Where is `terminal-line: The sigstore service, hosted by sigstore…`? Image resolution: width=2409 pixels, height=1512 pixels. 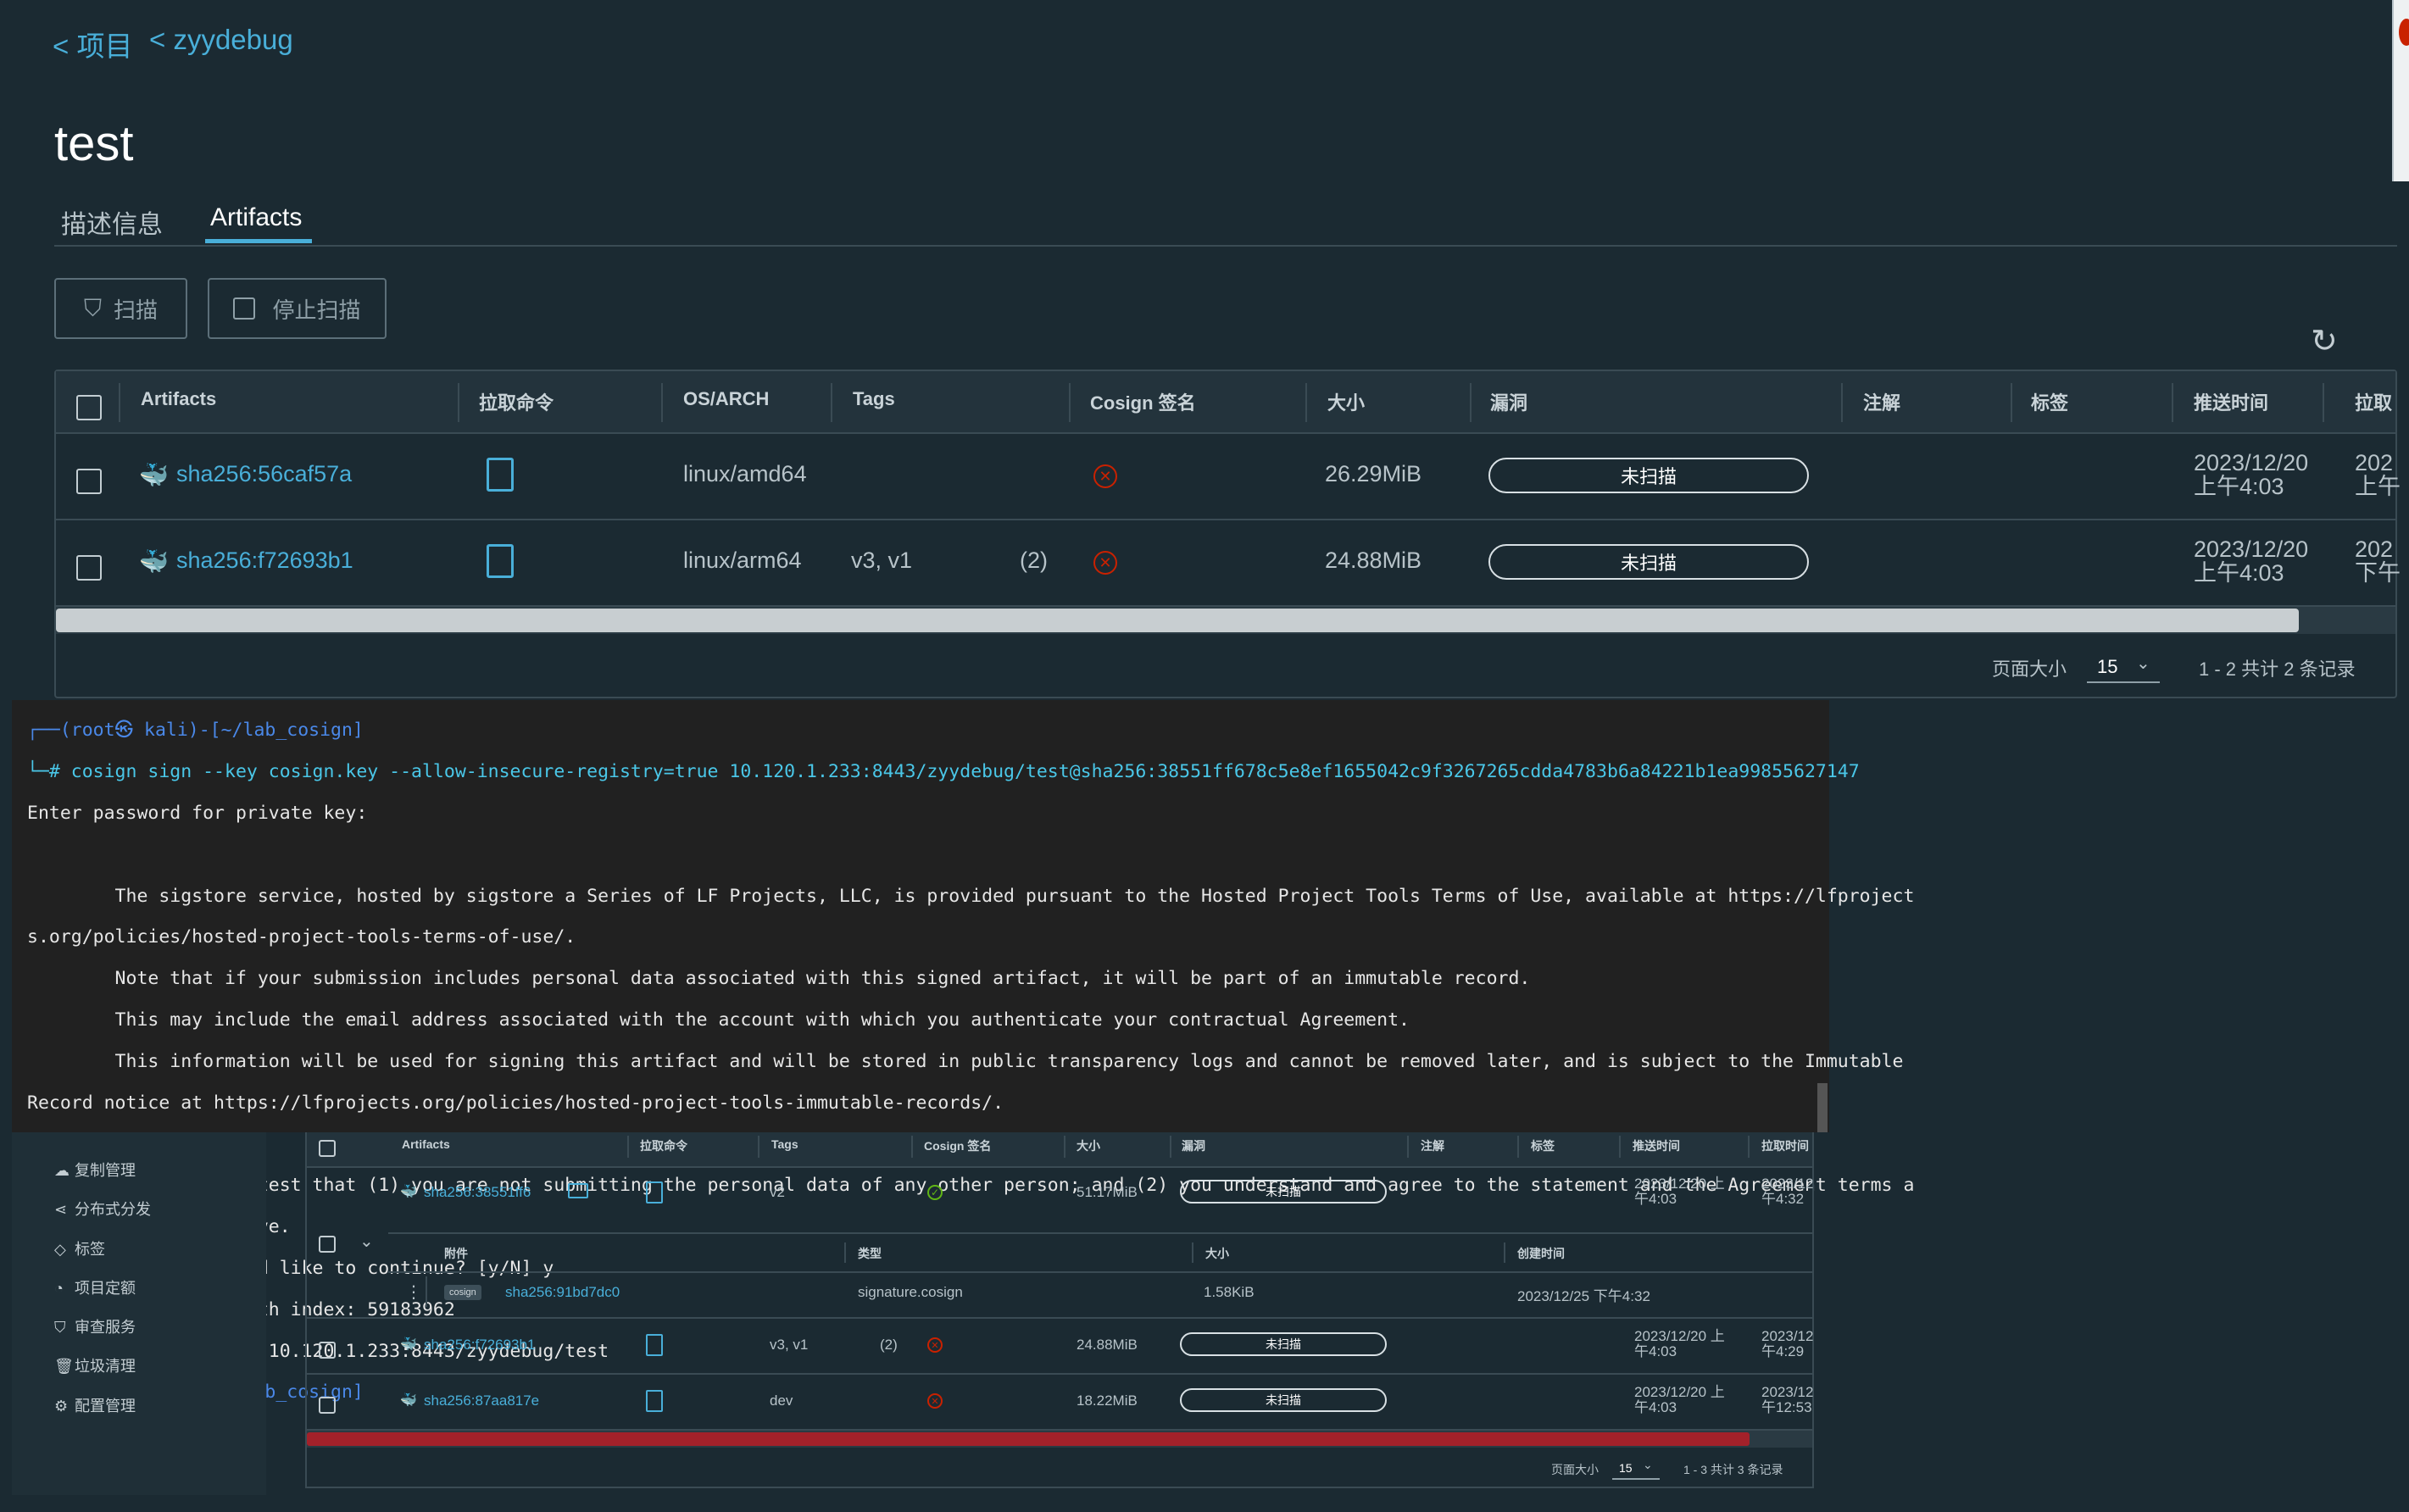 terminal-line: The sigstore service, hosted by sigstore… is located at coordinates (971, 896).